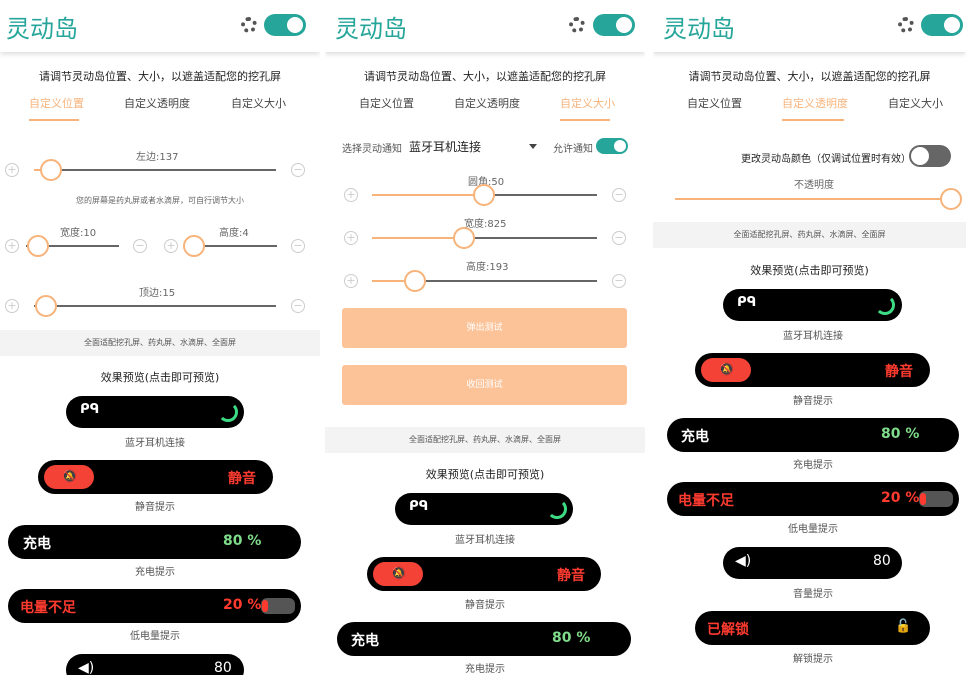  Describe the element at coordinates (612, 146) in the screenshot. I see `allow-toggle` at that location.